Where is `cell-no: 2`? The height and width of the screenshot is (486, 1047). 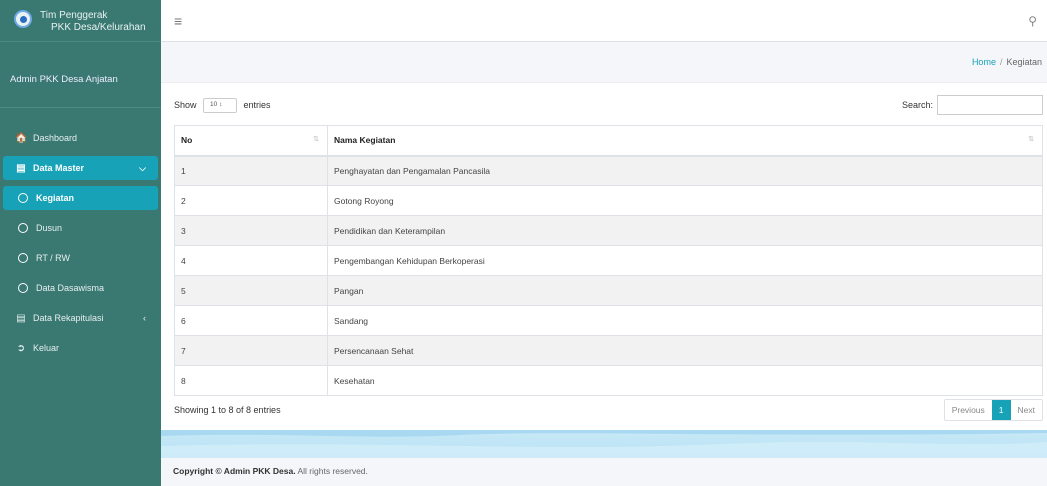
cell-no: 2 is located at coordinates (251, 200).